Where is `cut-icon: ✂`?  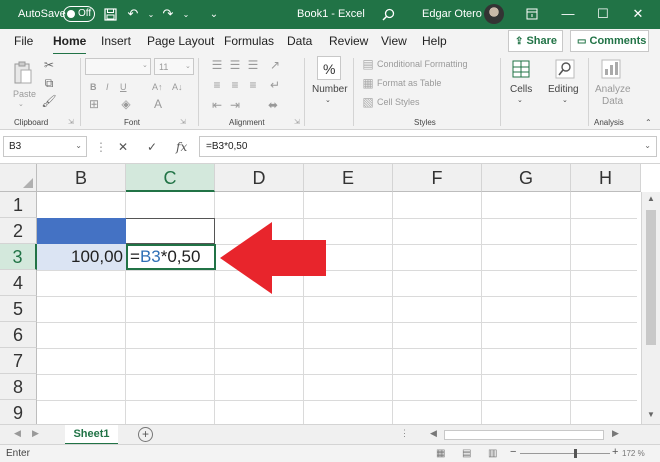 cut-icon: ✂ is located at coordinates (49, 65).